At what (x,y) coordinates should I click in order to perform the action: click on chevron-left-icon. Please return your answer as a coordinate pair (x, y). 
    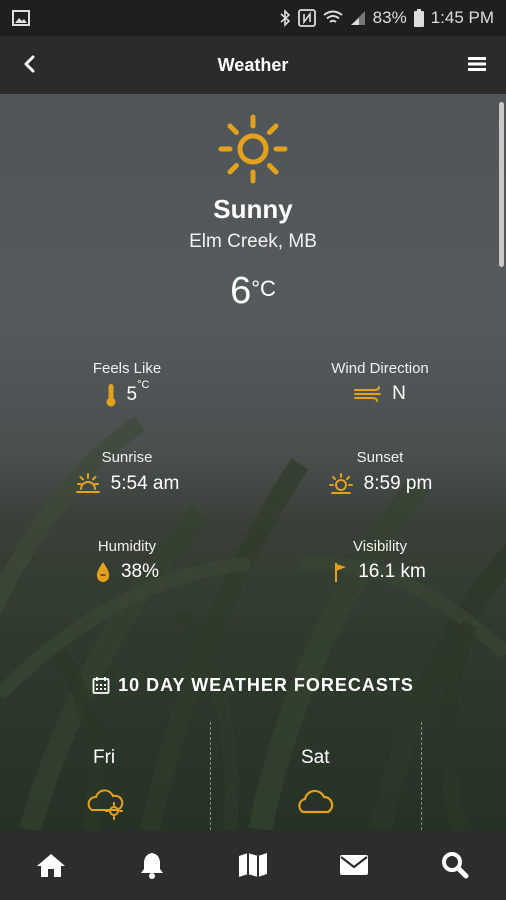
    Looking at the image, I should click on (29, 64).